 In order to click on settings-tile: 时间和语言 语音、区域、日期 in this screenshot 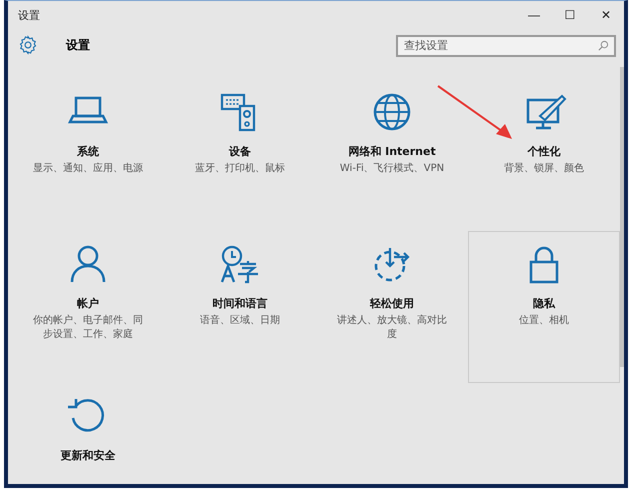, I will do `click(240, 307)`.